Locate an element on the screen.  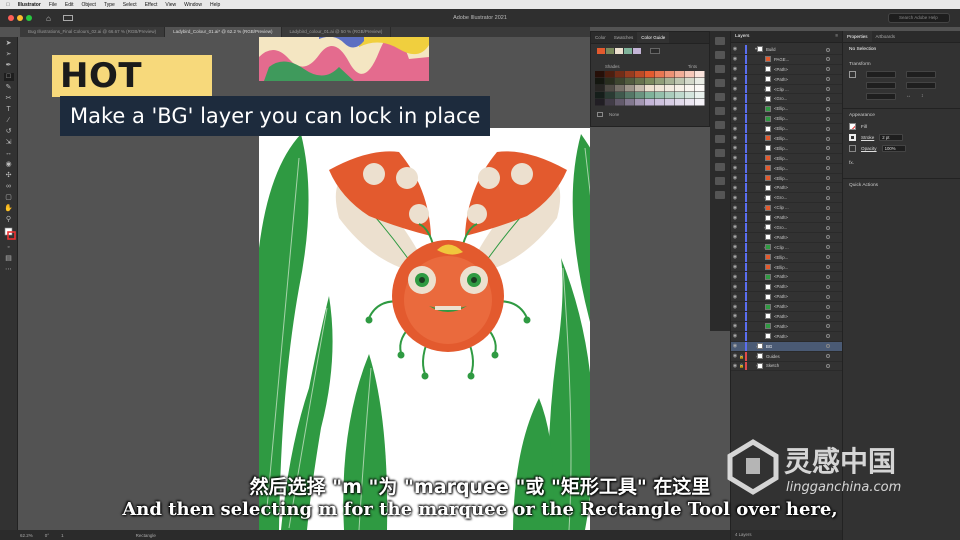
paintbrush-tool-icon: ✎ is located at coordinates (9, 88).